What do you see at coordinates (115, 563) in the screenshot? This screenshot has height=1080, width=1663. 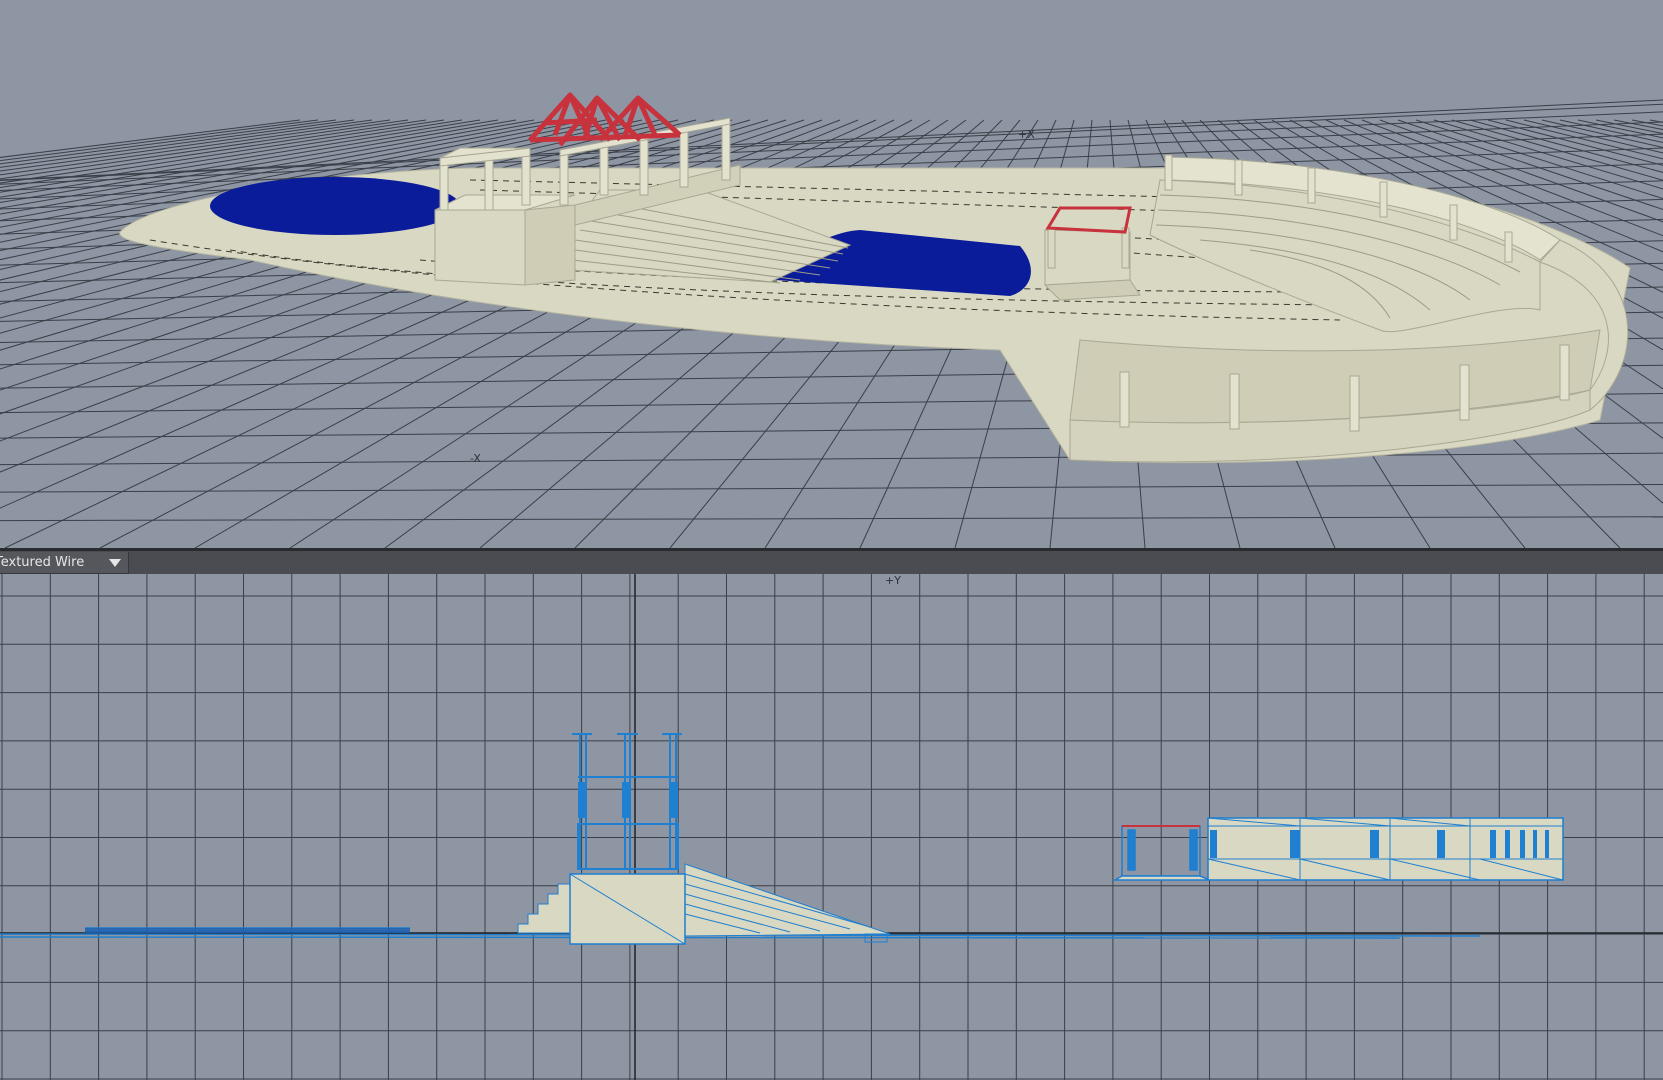 I see `chevron-down-icon` at bounding box center [115, 563].